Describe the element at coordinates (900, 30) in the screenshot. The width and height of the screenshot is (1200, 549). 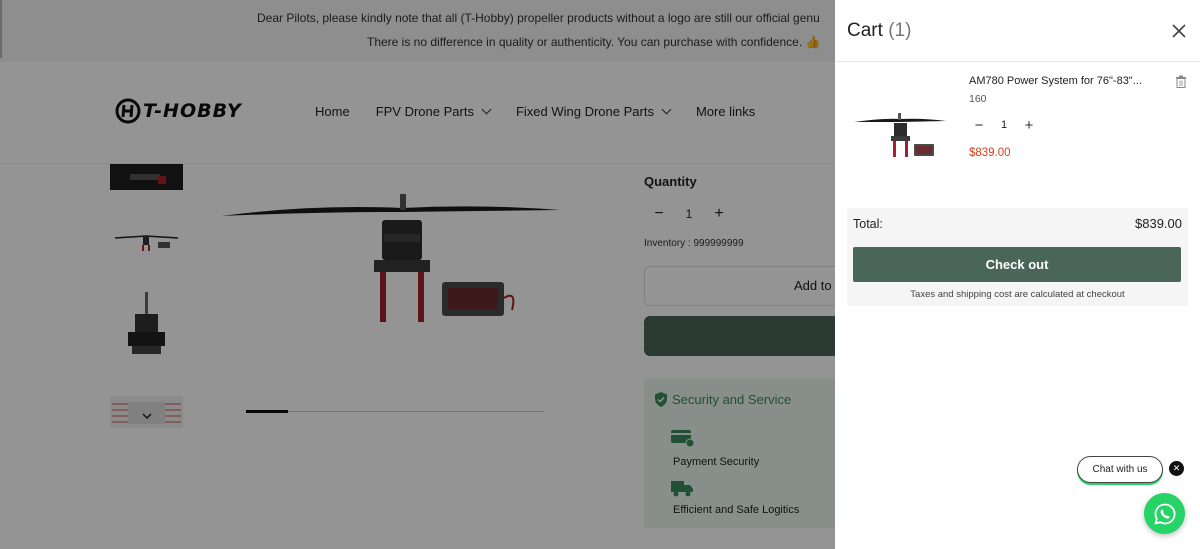
I see `cart-count: (1)` at that location.